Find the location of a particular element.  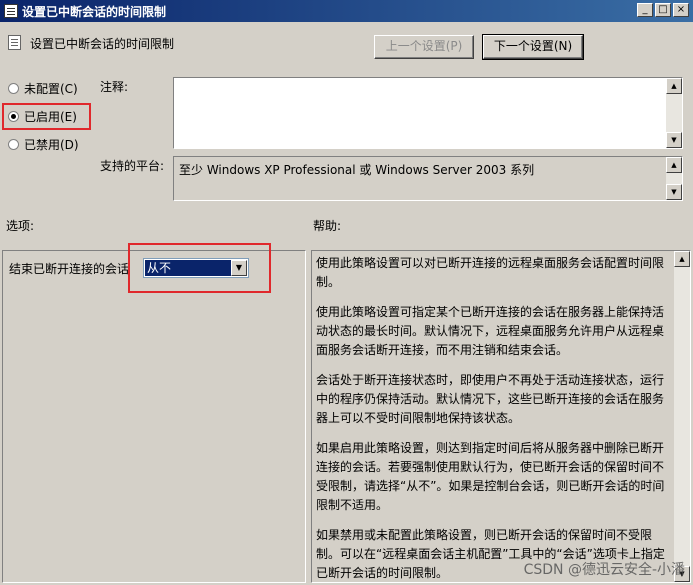

next-setting-button: 下一个设置(N) is located at coordinates (533, 47).